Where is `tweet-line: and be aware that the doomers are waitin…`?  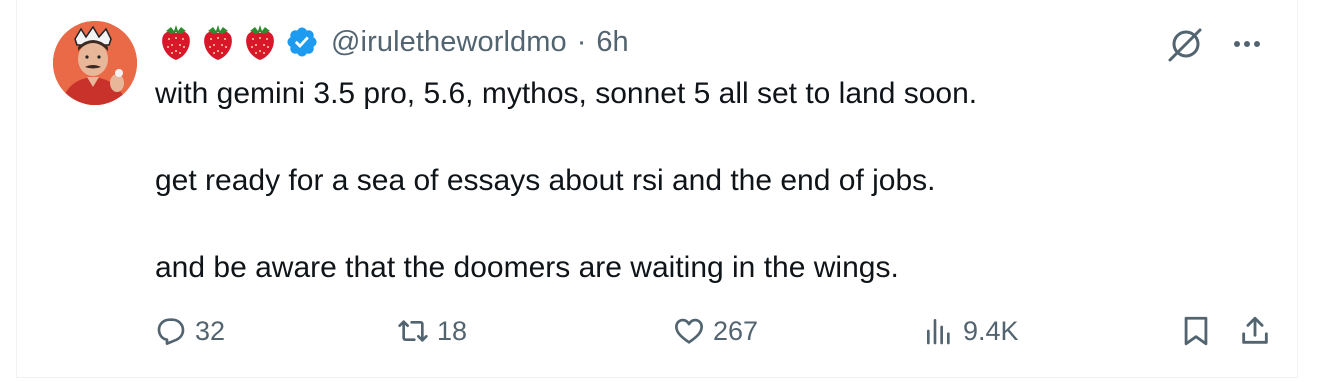 tweet-line: and be aware that the doomers are waitin… is located at coordinates (527, 267).